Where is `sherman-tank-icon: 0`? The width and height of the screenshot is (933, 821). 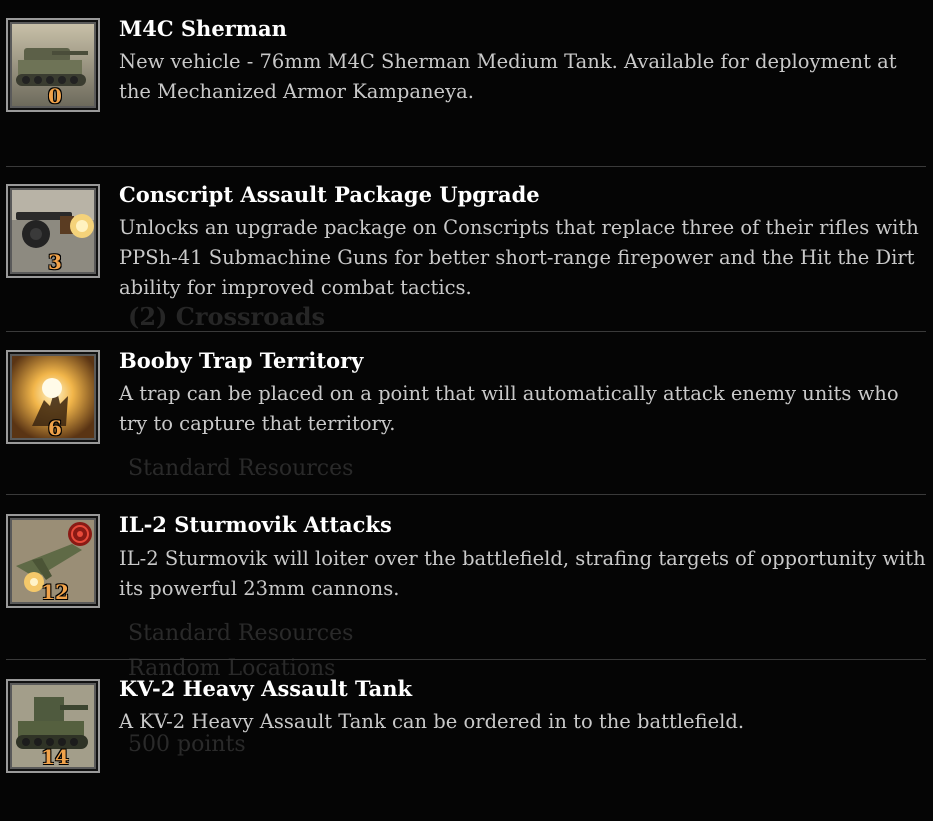 sherman-tank-icon: 0 is located at coordinates (53, 65).